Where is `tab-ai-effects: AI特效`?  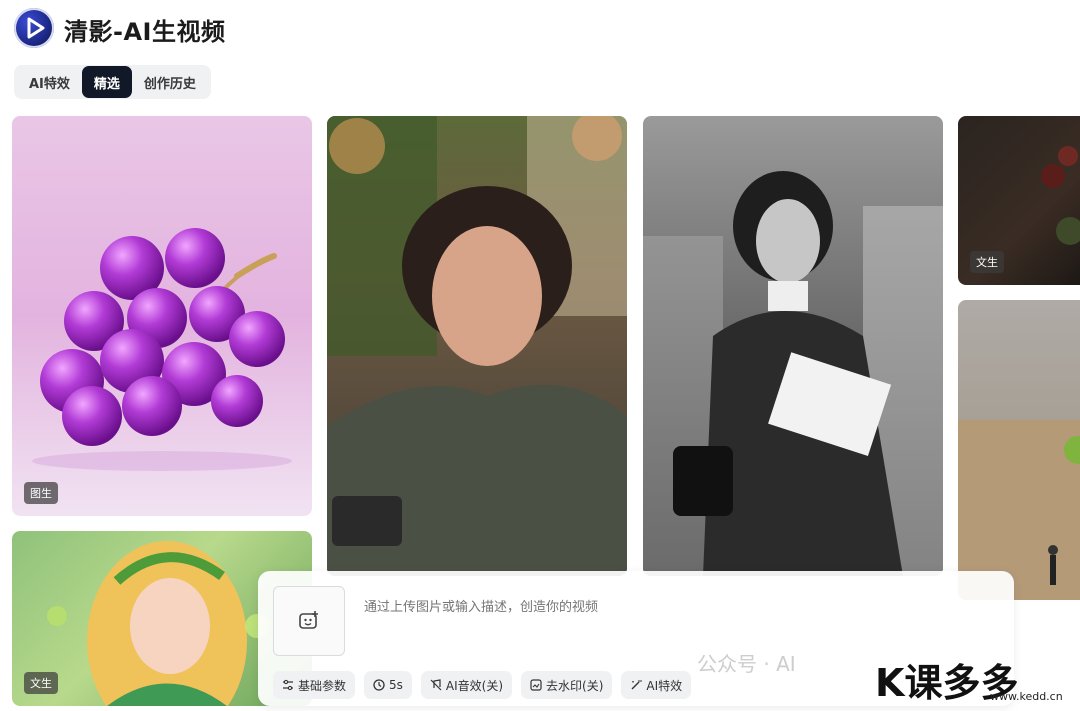 tab-ai-effects: AI特效 is located at coordinates (49, 82).